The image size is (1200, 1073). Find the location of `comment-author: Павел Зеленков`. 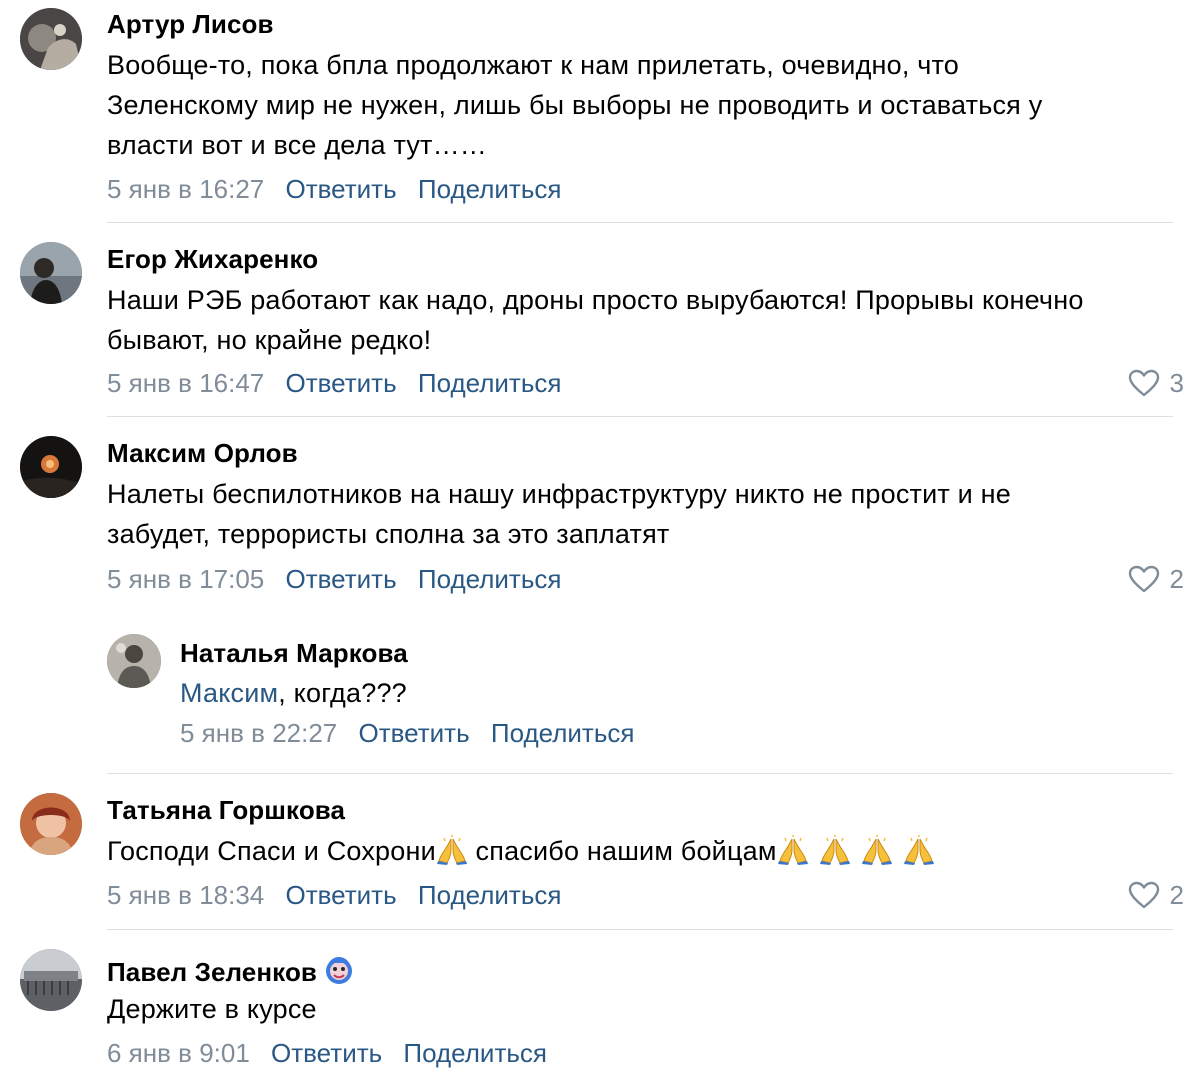

comment-author: Павел Зеленков is located at coordinates (231, 970).